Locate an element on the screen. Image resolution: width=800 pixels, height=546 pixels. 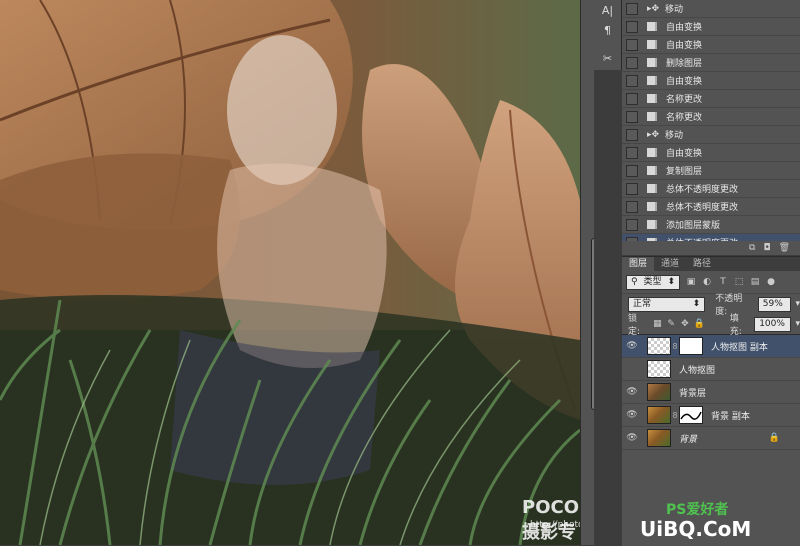
opacity-dropdown-icon: ▾ is located at coordinates (797, 304).